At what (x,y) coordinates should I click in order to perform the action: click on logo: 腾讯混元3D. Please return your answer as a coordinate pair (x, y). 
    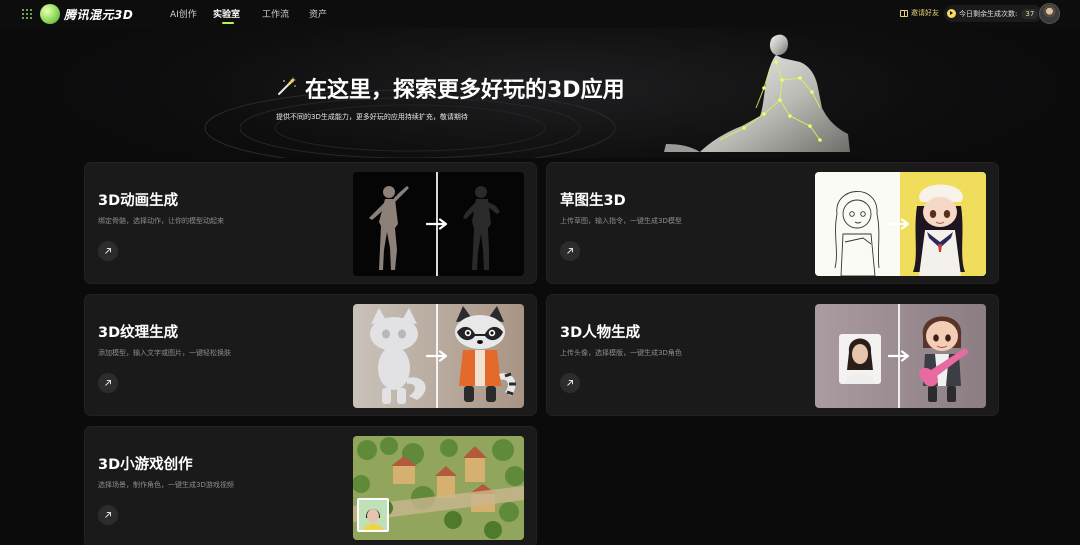
    Looking at the image, I should click on (86, 14).